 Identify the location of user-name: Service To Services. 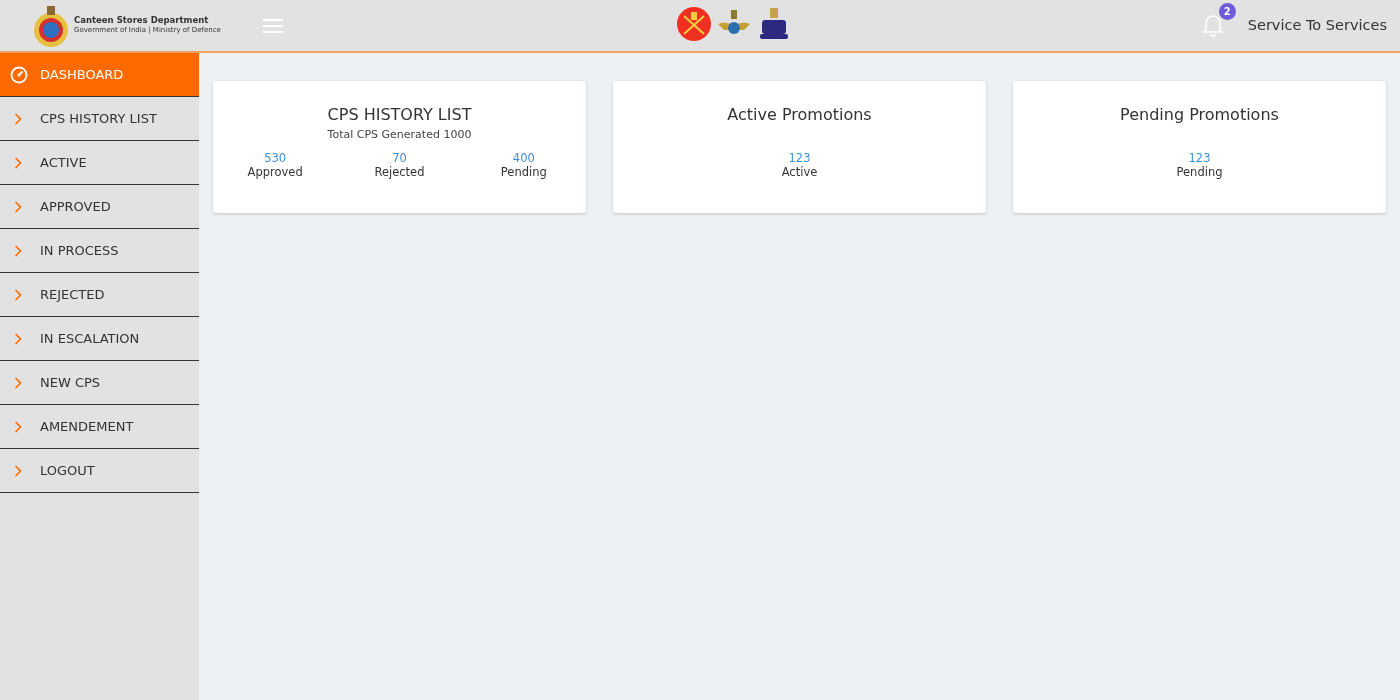
(1317, 25).